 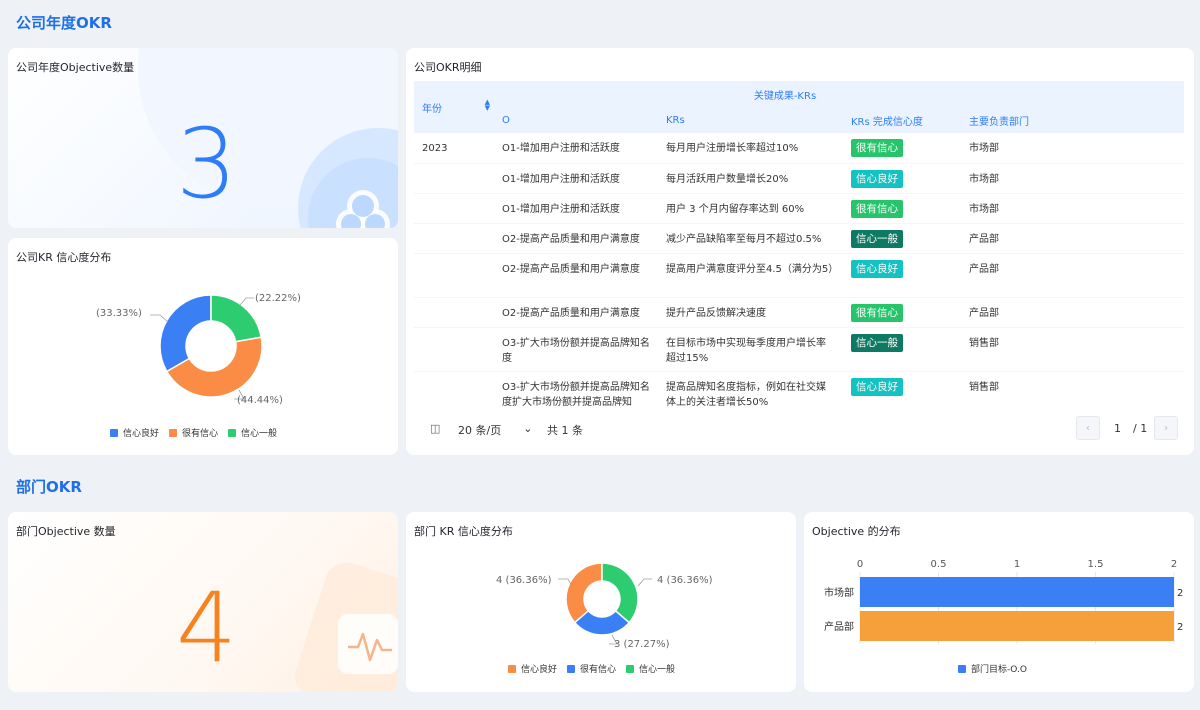 I want to click on cell-kr: 提升产品反馈解决速度, so click(x=750, y=312).